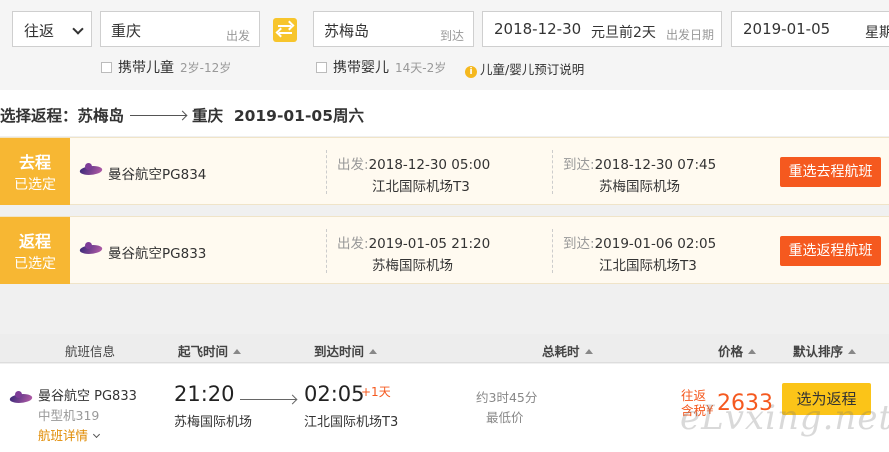 Image resolution: width=889 pixels, height=452 pixels. What do you see at coordinates (34, 162) in the screenshot?
I see `badge-title: 去程` at bounding box center [34, 162].